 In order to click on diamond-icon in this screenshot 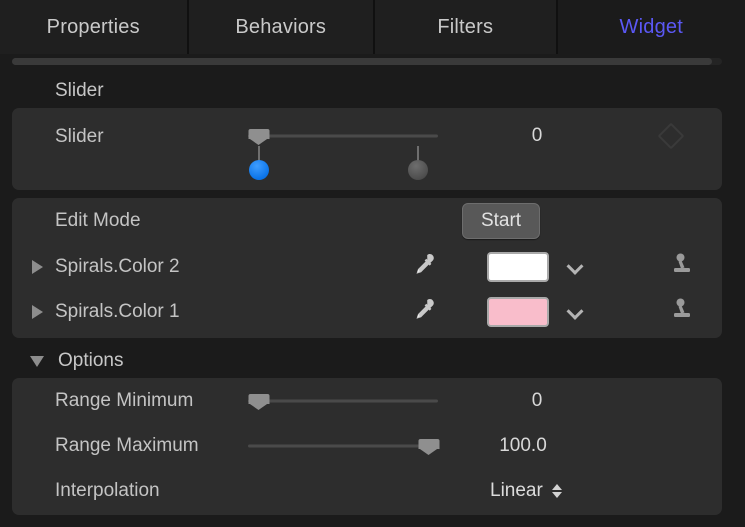, I will do `click(671, 136)`.